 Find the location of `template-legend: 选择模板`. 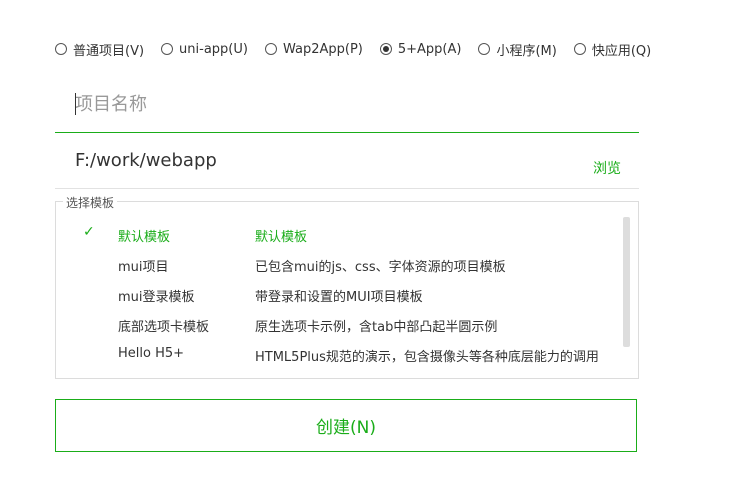

template-legend: 选择模板 is located at coordinates (90, 202).